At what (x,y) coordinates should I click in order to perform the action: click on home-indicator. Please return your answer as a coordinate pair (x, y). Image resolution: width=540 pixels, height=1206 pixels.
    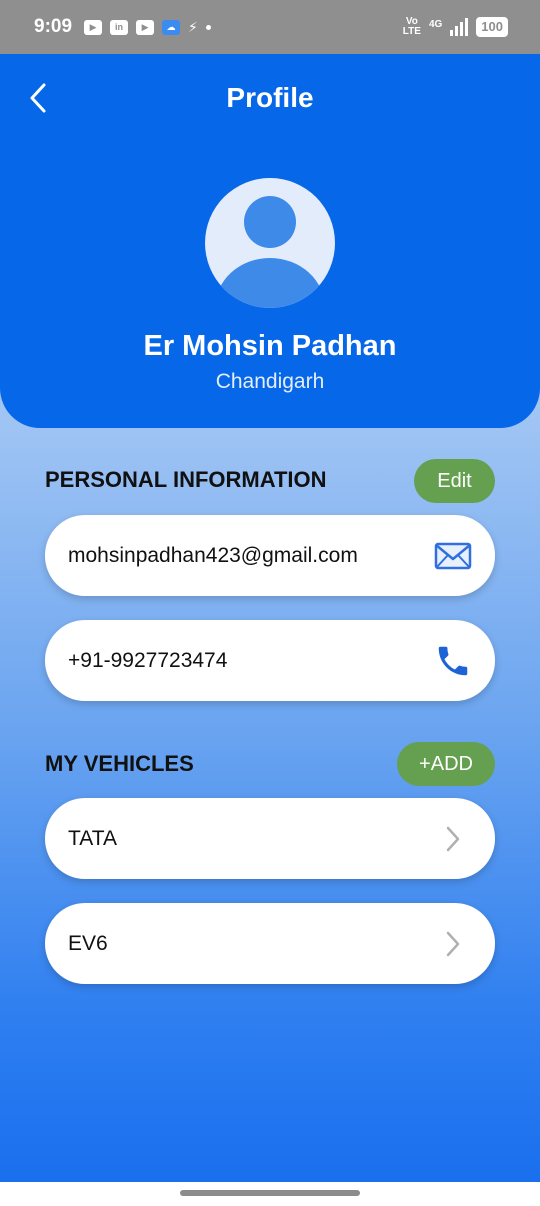
    Looking at the image, I should click on (270, 1193).